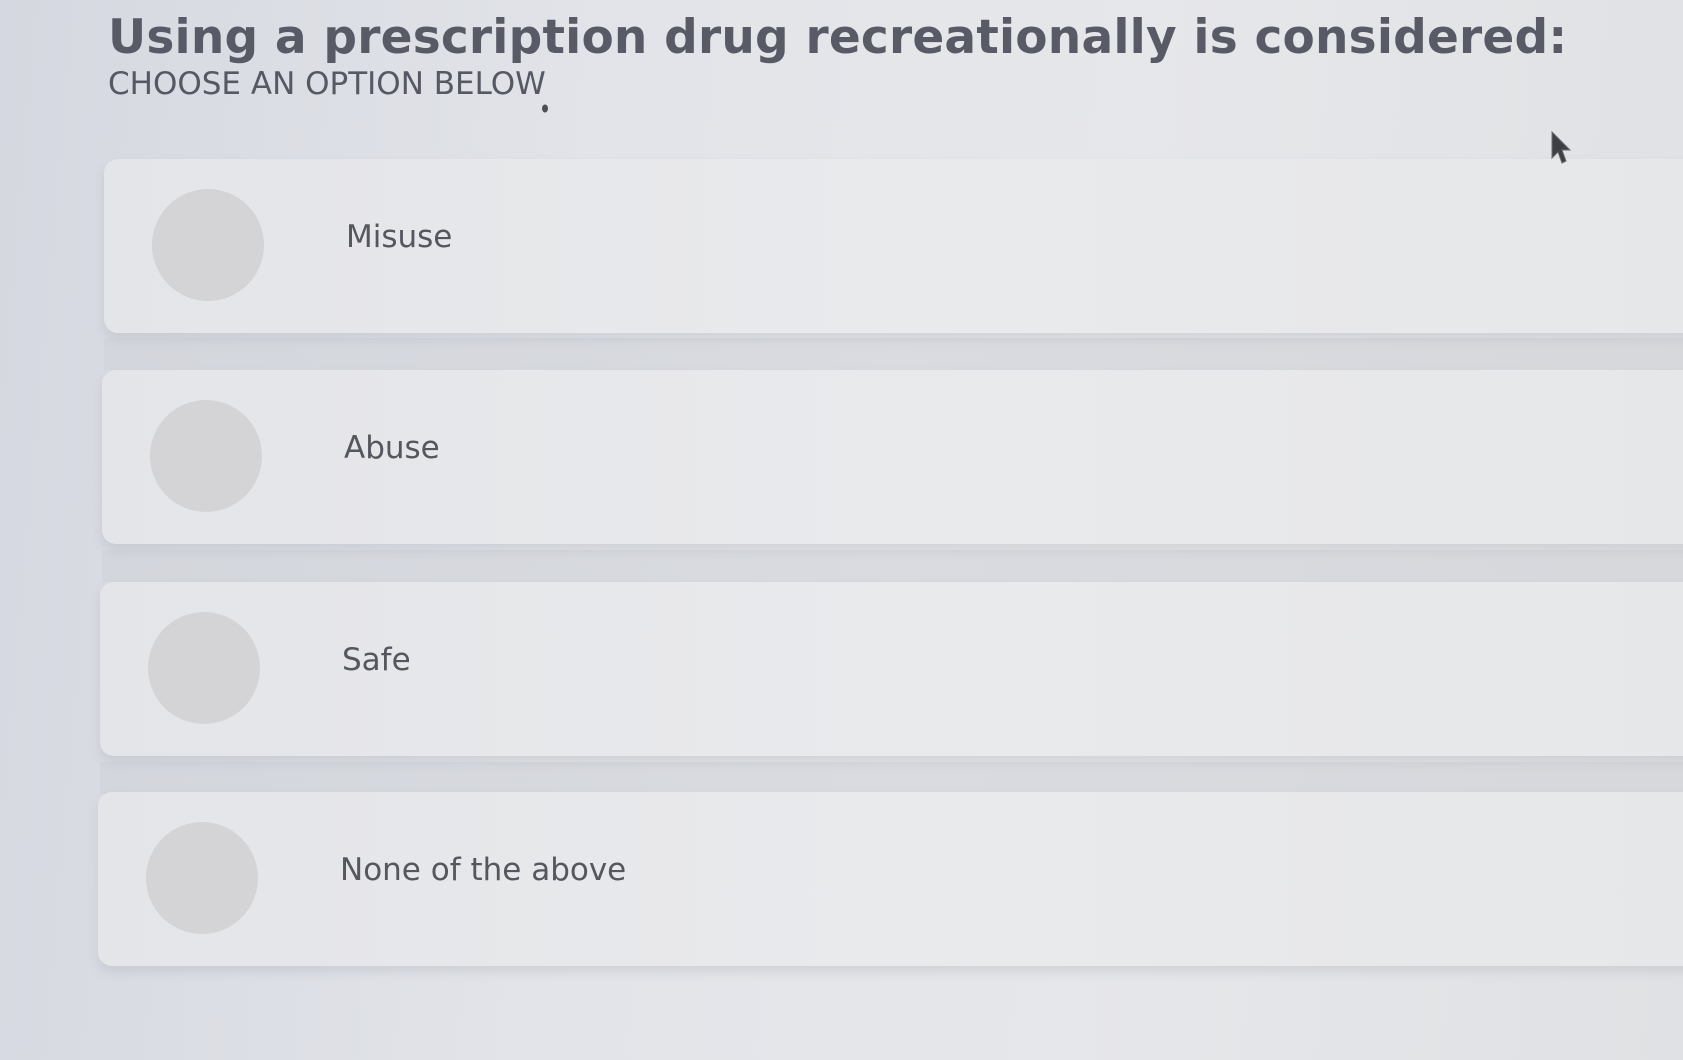 This screenshot has height=1060, width=1683. What do you see at coordinates (1561, 147) in the screenshot?
I see `mouse-pointer-icon` at bounding box center [1561, 147].